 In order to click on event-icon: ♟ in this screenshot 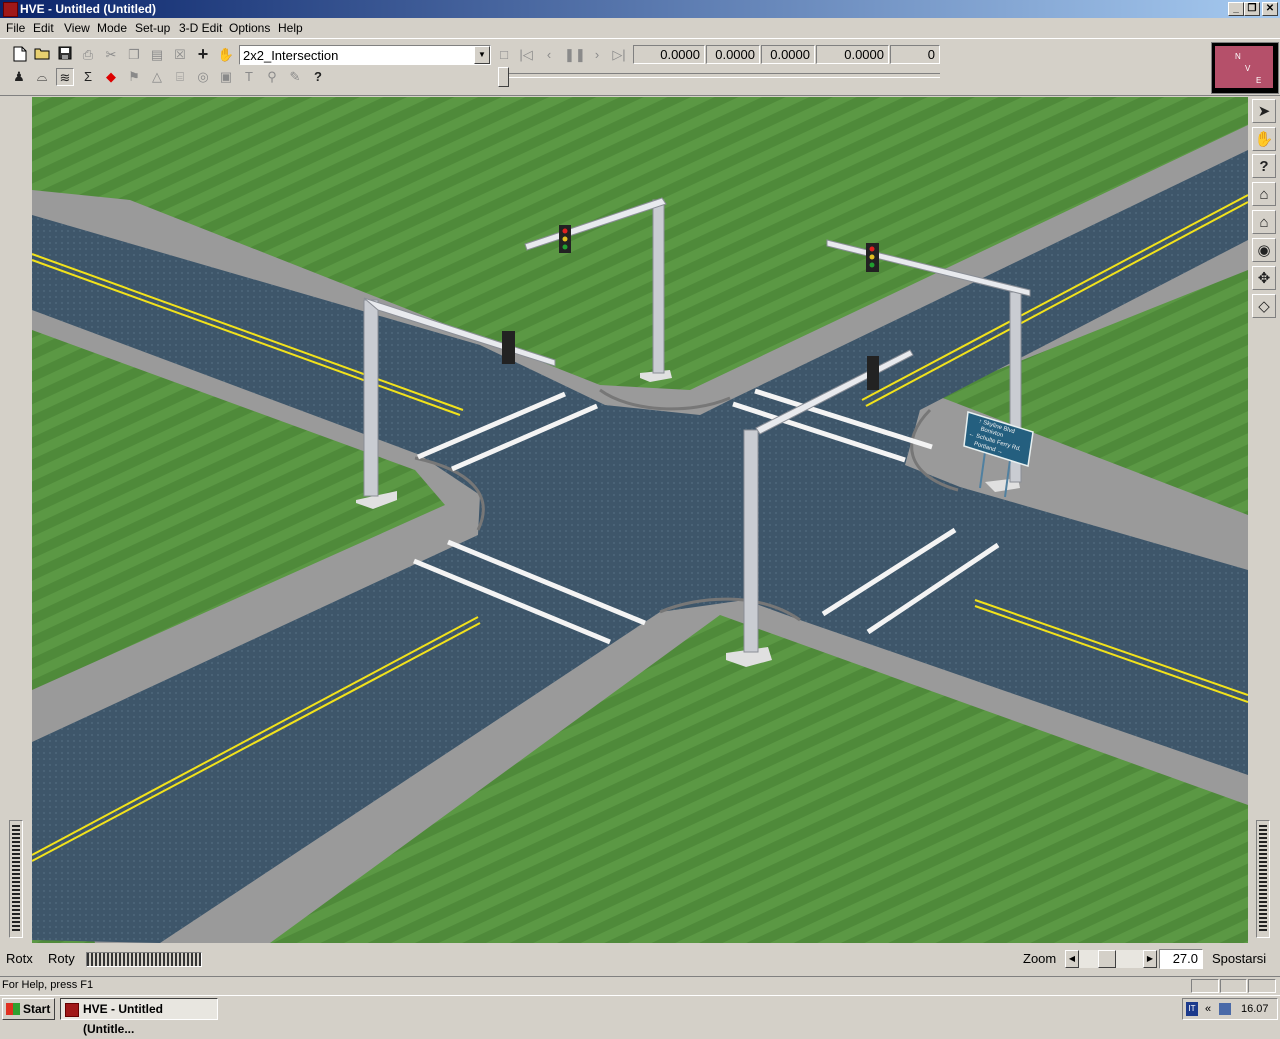, I will do `click(19, 77)`.